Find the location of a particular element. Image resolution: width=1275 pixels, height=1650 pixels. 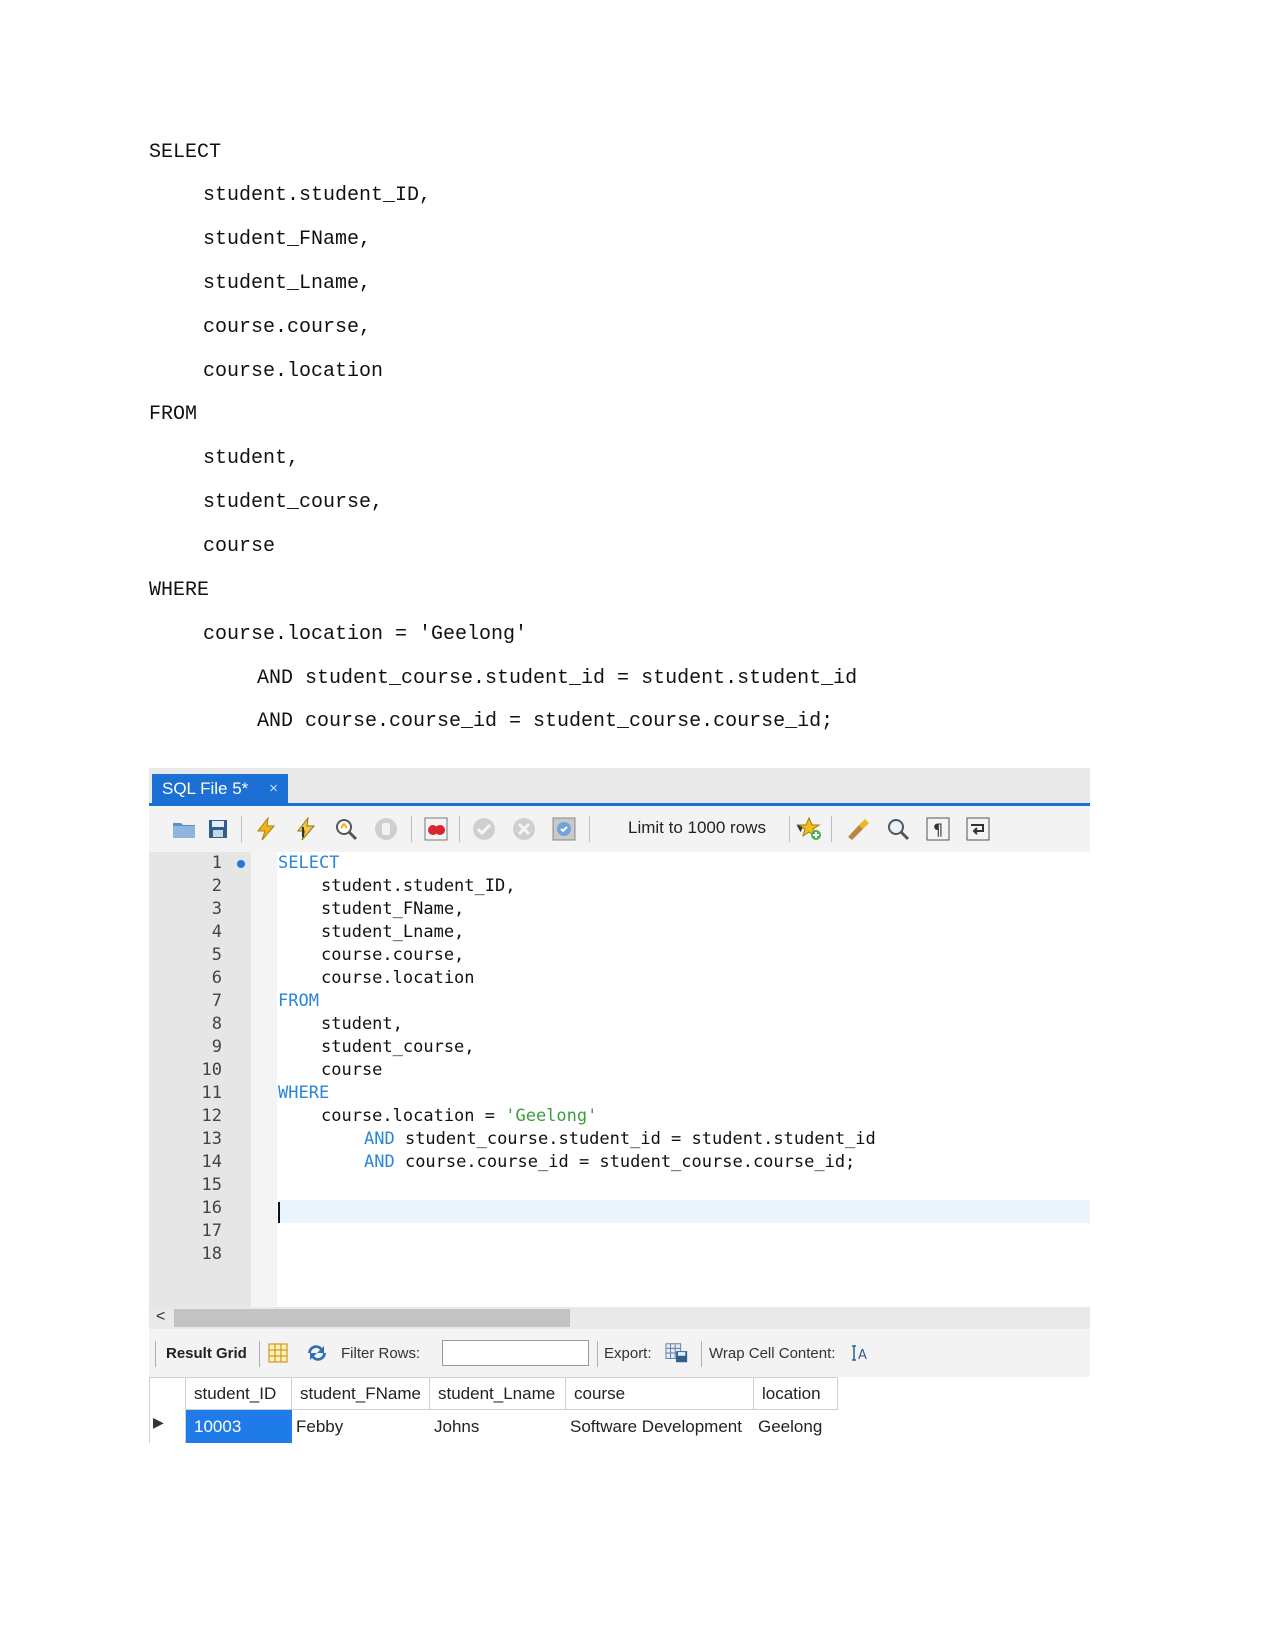

open-folder-icon is located at coordinates (184, 829).